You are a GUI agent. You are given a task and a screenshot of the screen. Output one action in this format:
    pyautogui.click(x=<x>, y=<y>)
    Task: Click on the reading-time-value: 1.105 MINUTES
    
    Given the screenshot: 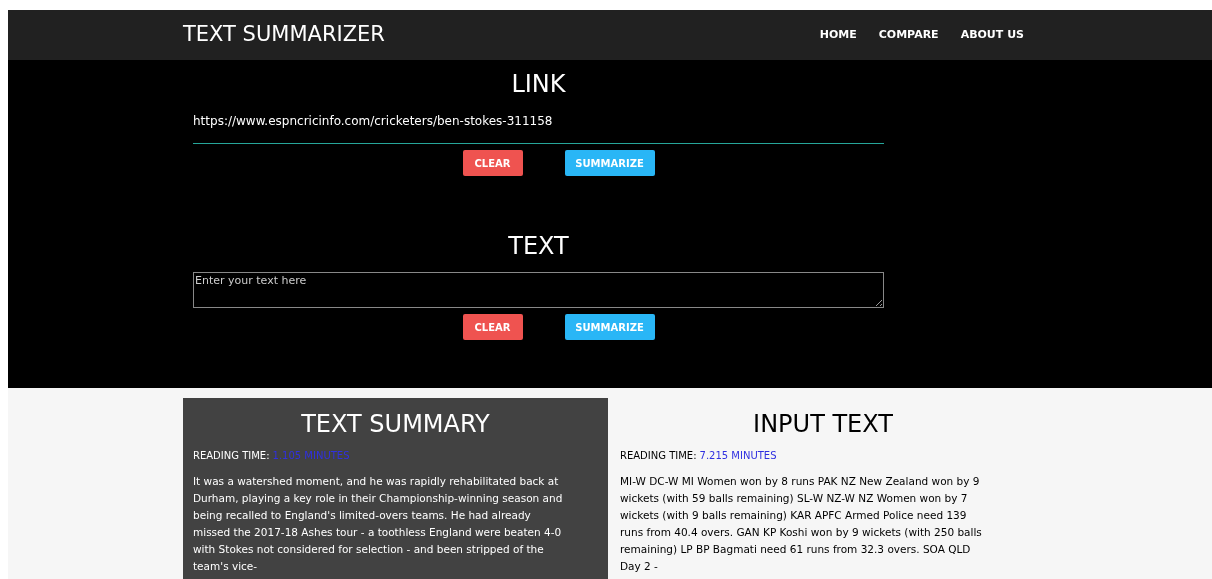 What is the action you would take?
    pyautogui.click(x=311, y=456)
    